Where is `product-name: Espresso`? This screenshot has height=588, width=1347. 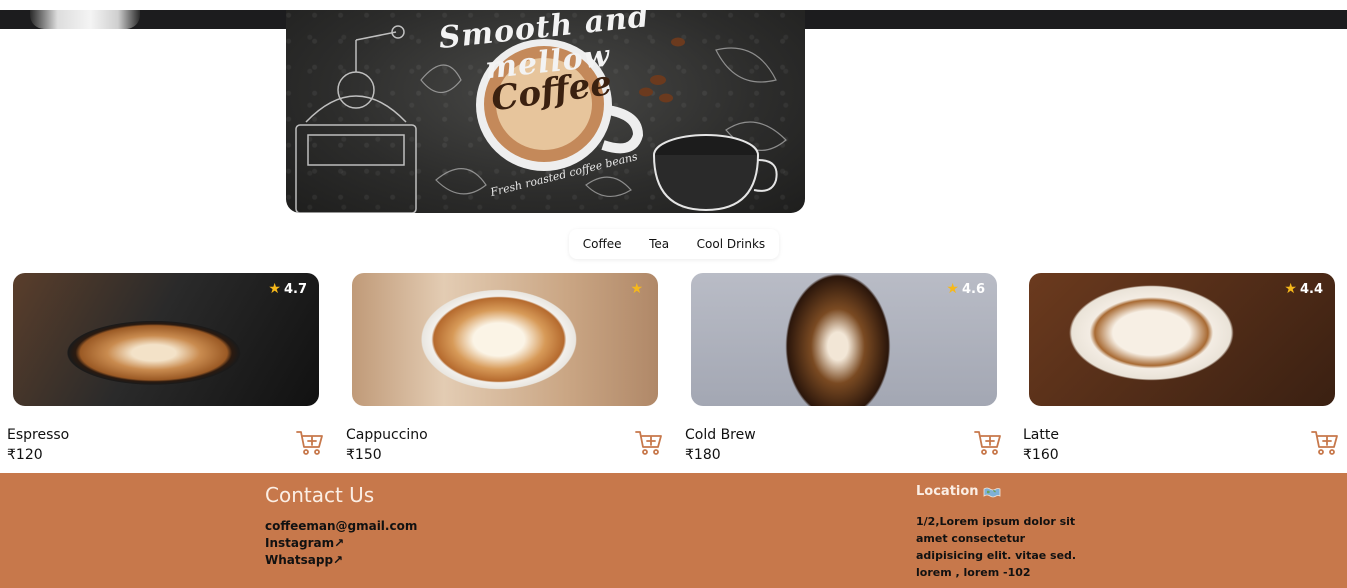 product-name: Espresso is located at coordinates (38, 435).